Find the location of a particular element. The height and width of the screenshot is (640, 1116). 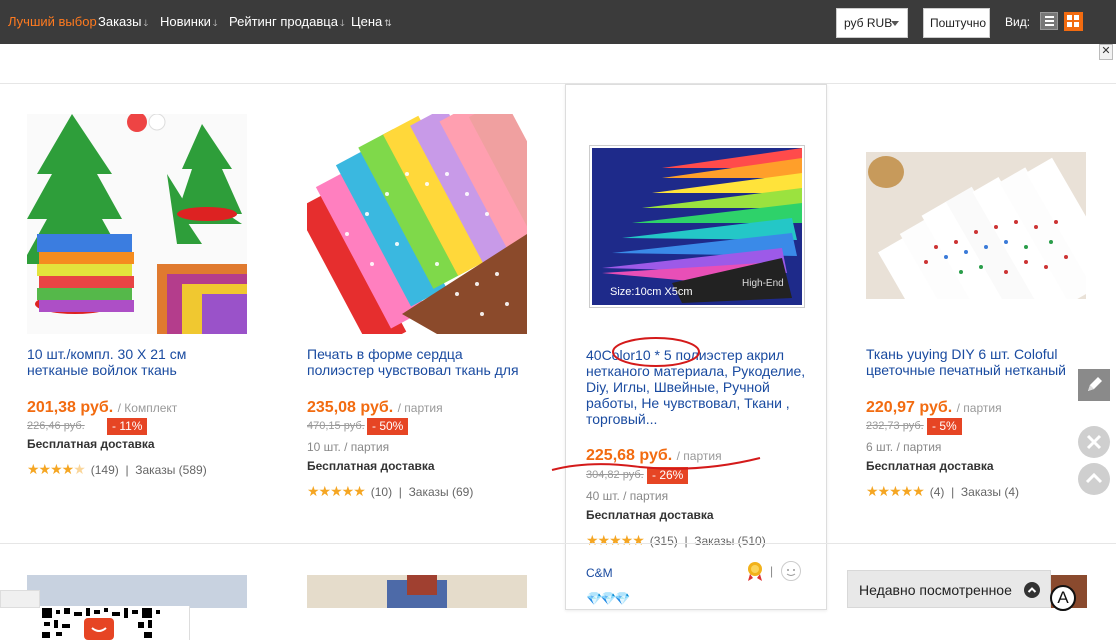

lot-size: 6 шт. / партия is located at coordinates (904, 447).